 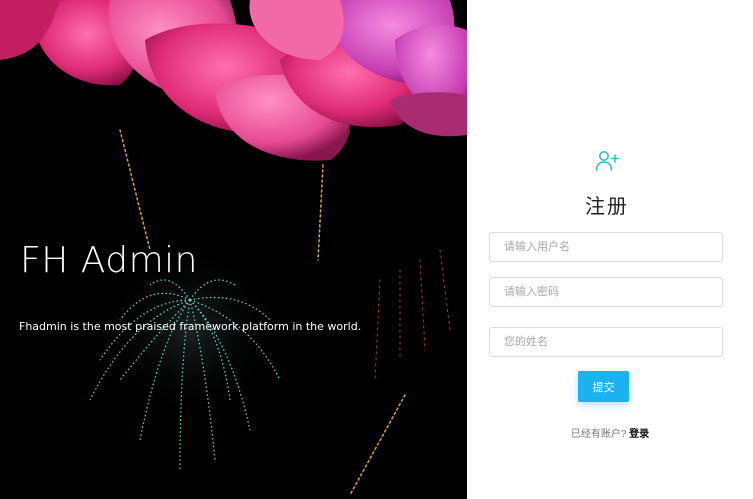 I want to click on form-title: 注册, so click(x=607, y=207).